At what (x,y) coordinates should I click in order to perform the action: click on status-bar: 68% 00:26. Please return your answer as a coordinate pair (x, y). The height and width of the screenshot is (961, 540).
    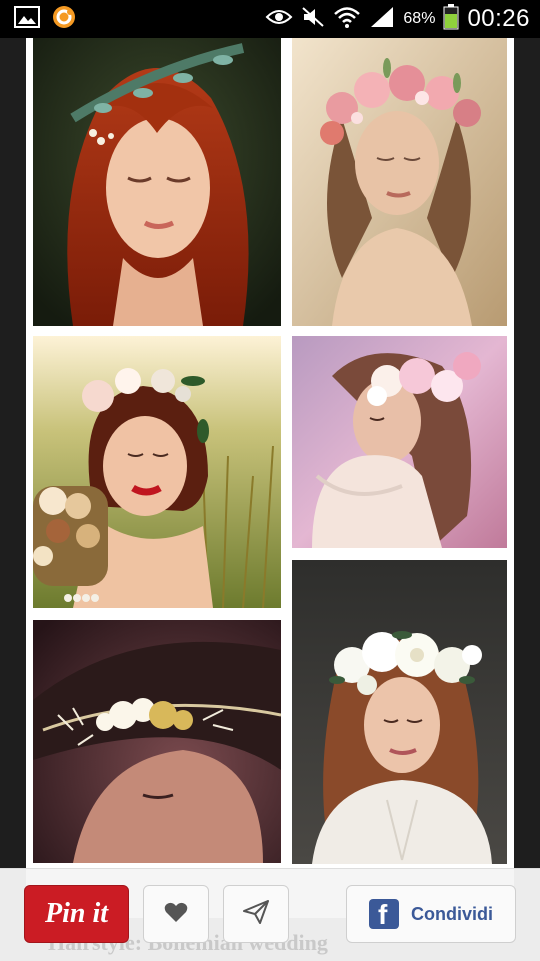
    Looking at the image, I should click on (270, 19).